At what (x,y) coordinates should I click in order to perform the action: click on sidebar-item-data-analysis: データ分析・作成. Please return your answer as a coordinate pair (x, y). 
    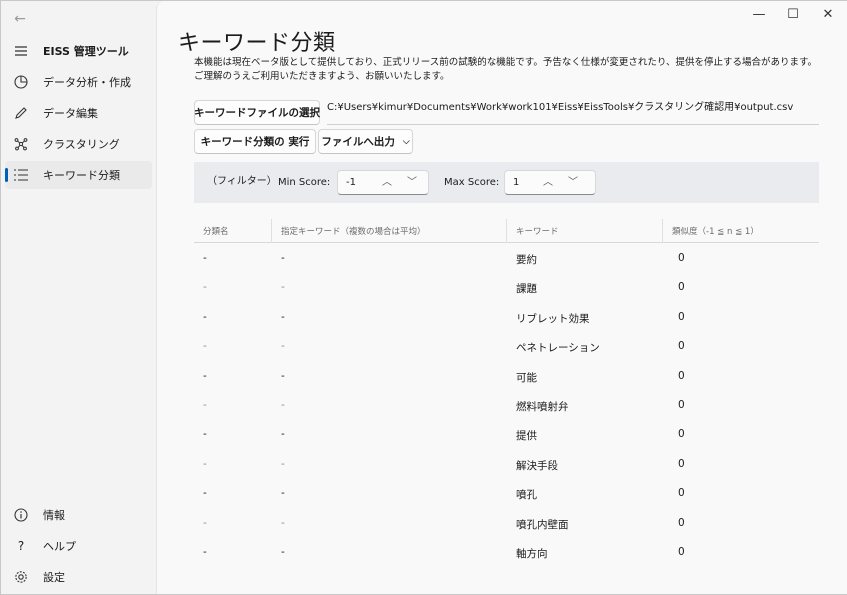
    Looking at the image, I should click on (78, 82).